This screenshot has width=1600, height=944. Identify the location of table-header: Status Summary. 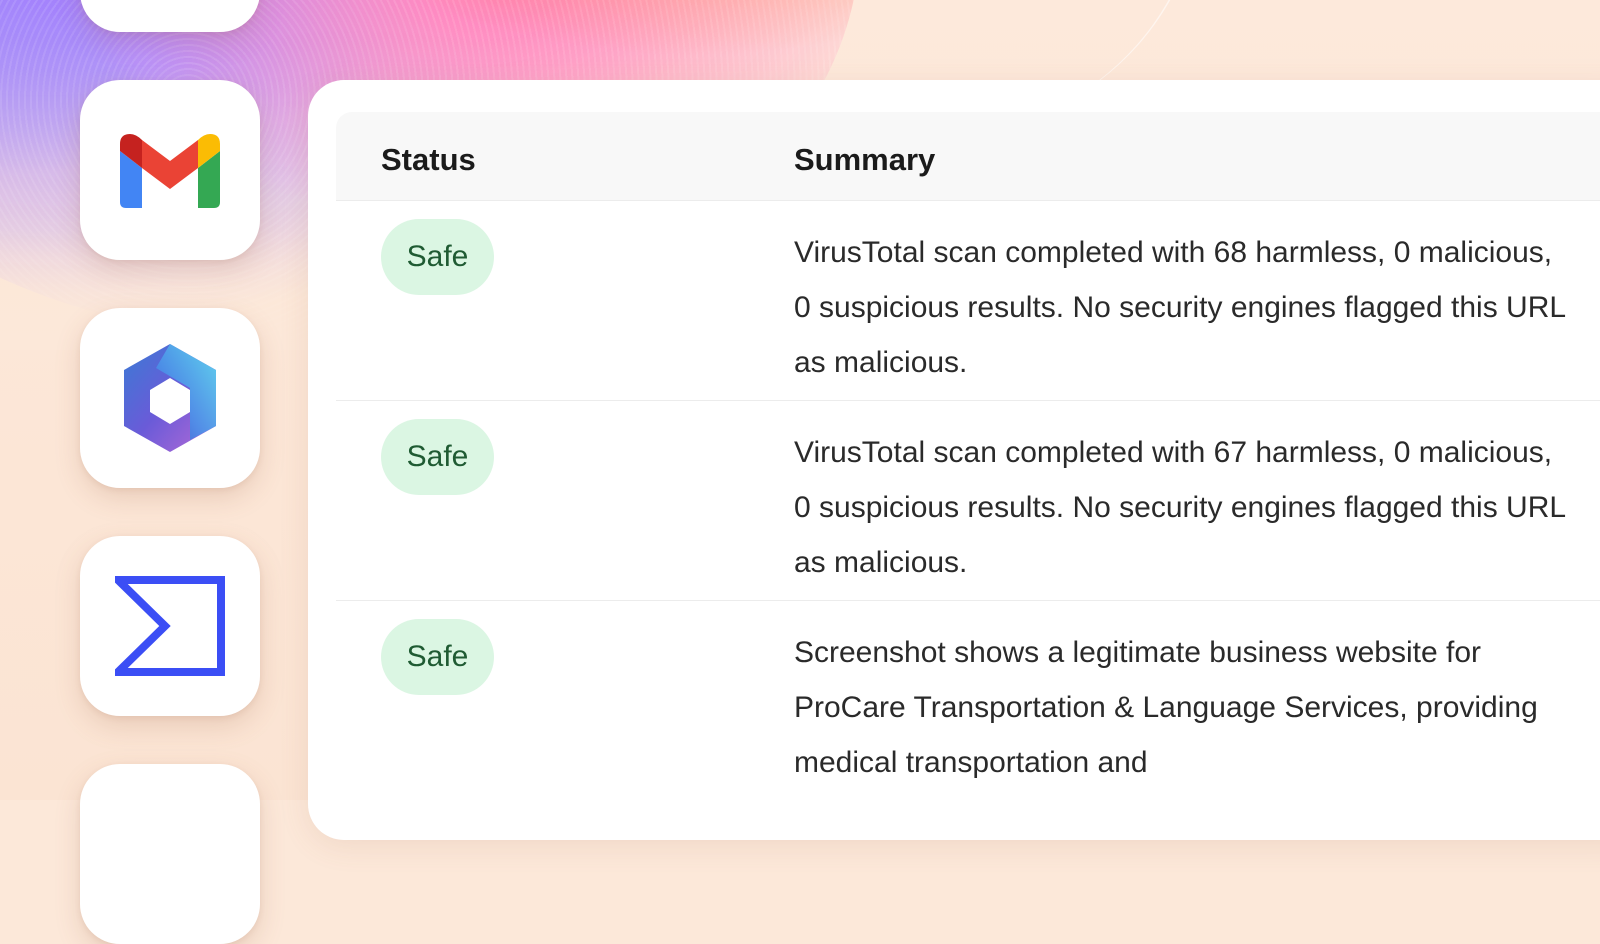
(968, 156).